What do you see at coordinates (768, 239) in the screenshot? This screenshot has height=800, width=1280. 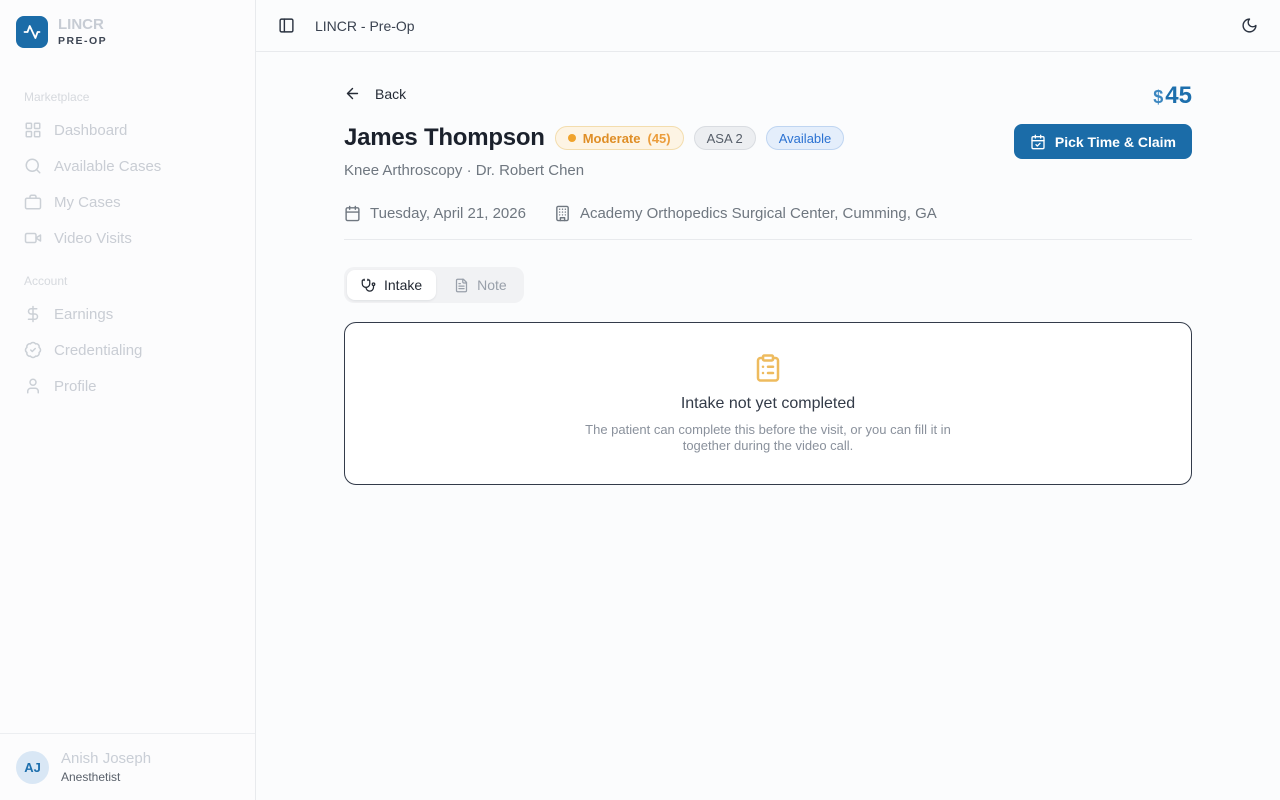 I see `divider` at bounding box center [768, 239].